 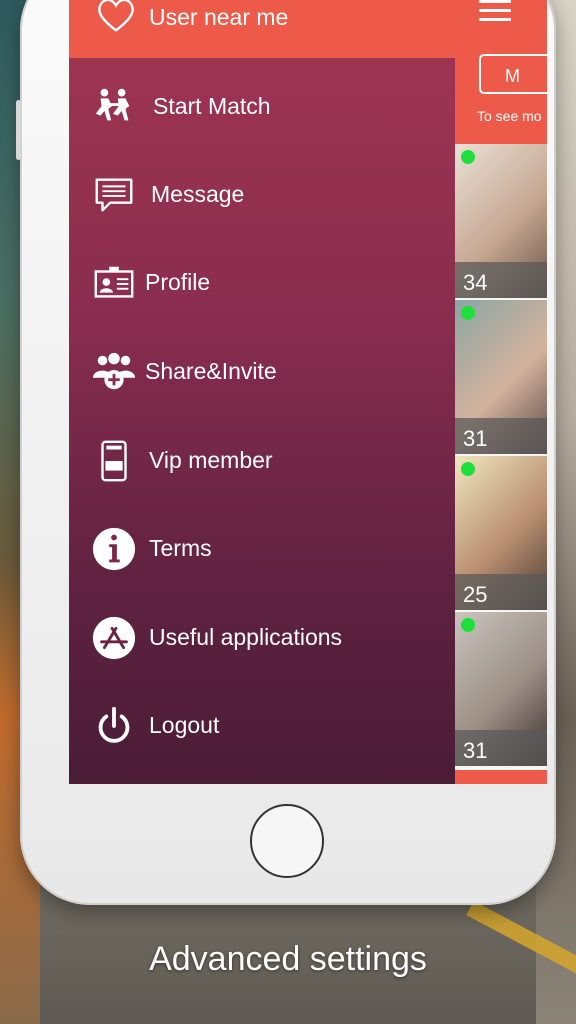 I want to click on menu-item-profile: Profile, so click(x=262, y=280).